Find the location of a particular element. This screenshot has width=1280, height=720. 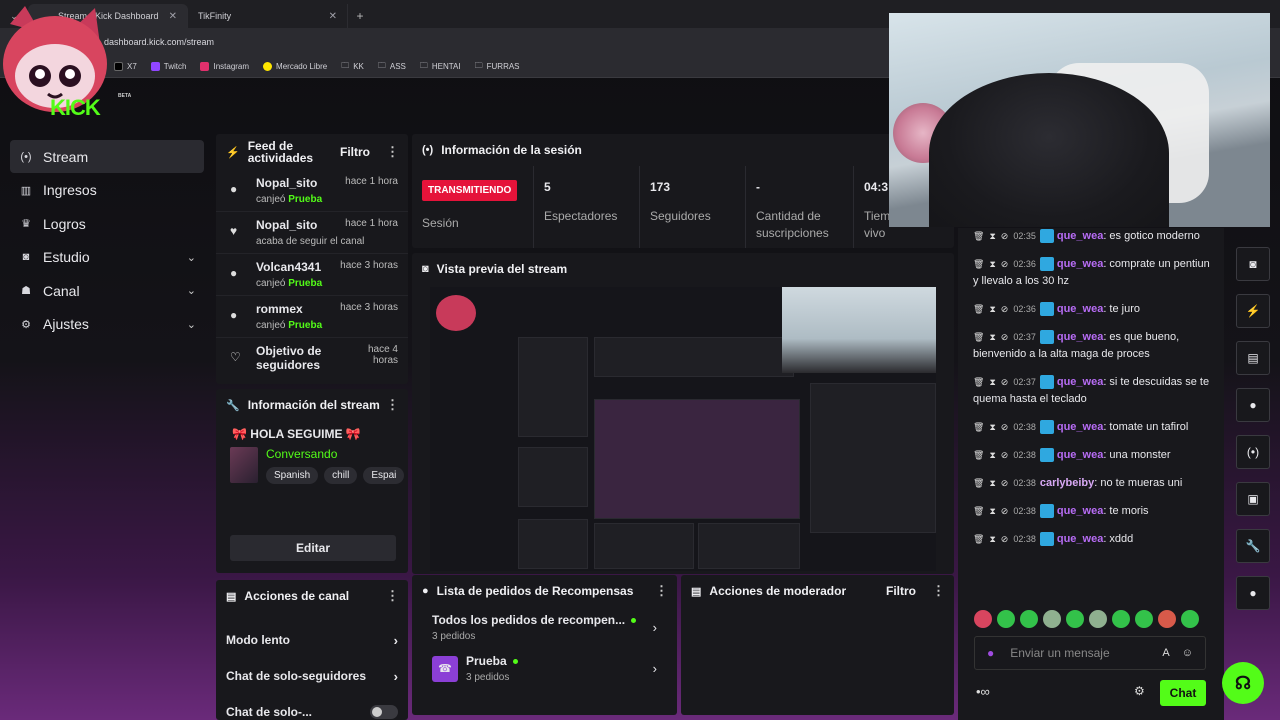

action-slow-mode: Modo lento › is located at coordinates (312, 640).